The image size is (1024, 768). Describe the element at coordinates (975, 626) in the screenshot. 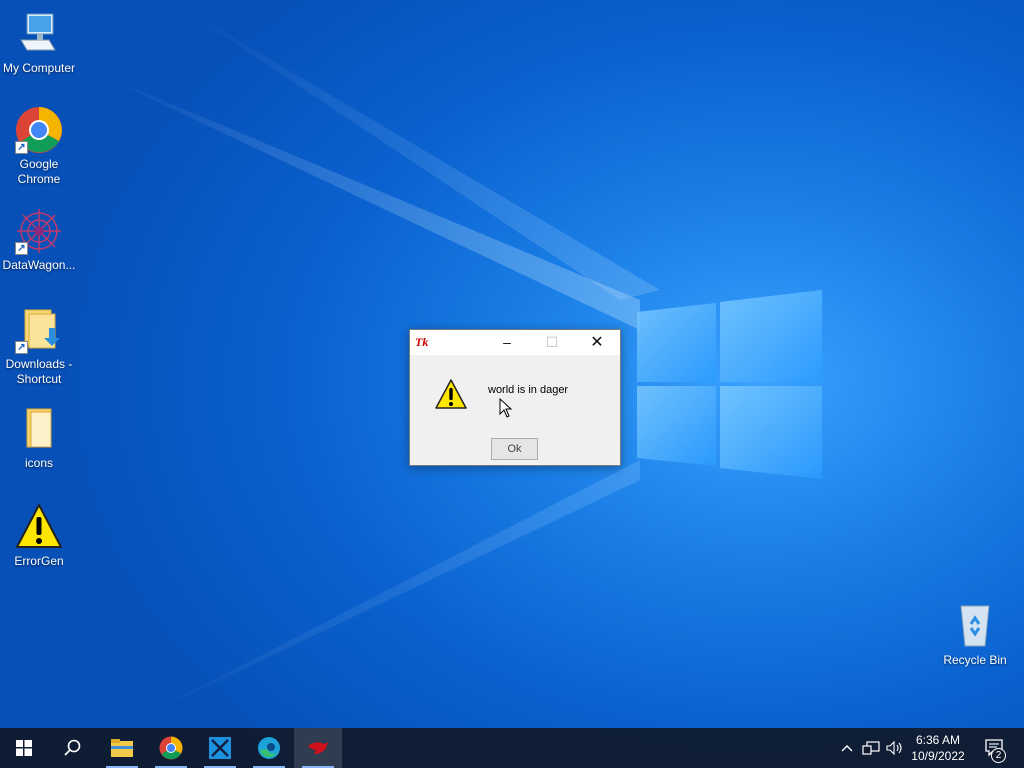

I see `recycle-bin-icon` at that location.